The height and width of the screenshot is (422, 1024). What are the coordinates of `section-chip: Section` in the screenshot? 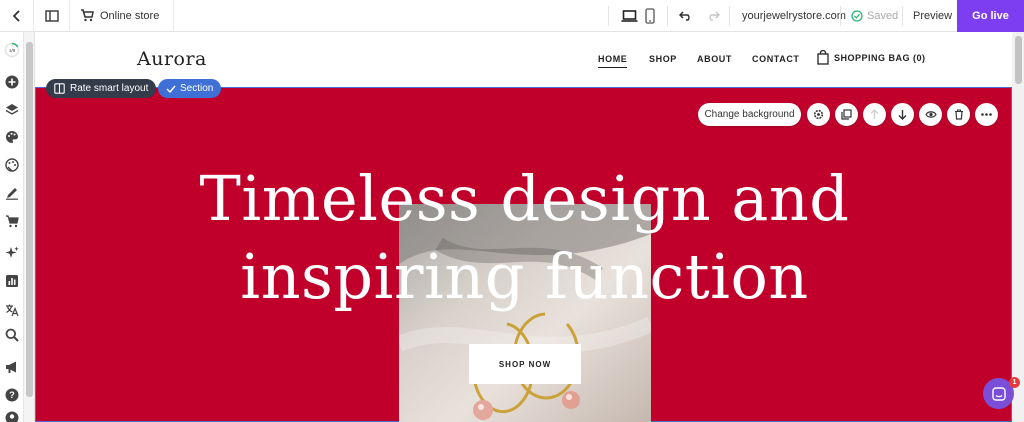 It's located at (190, 88).